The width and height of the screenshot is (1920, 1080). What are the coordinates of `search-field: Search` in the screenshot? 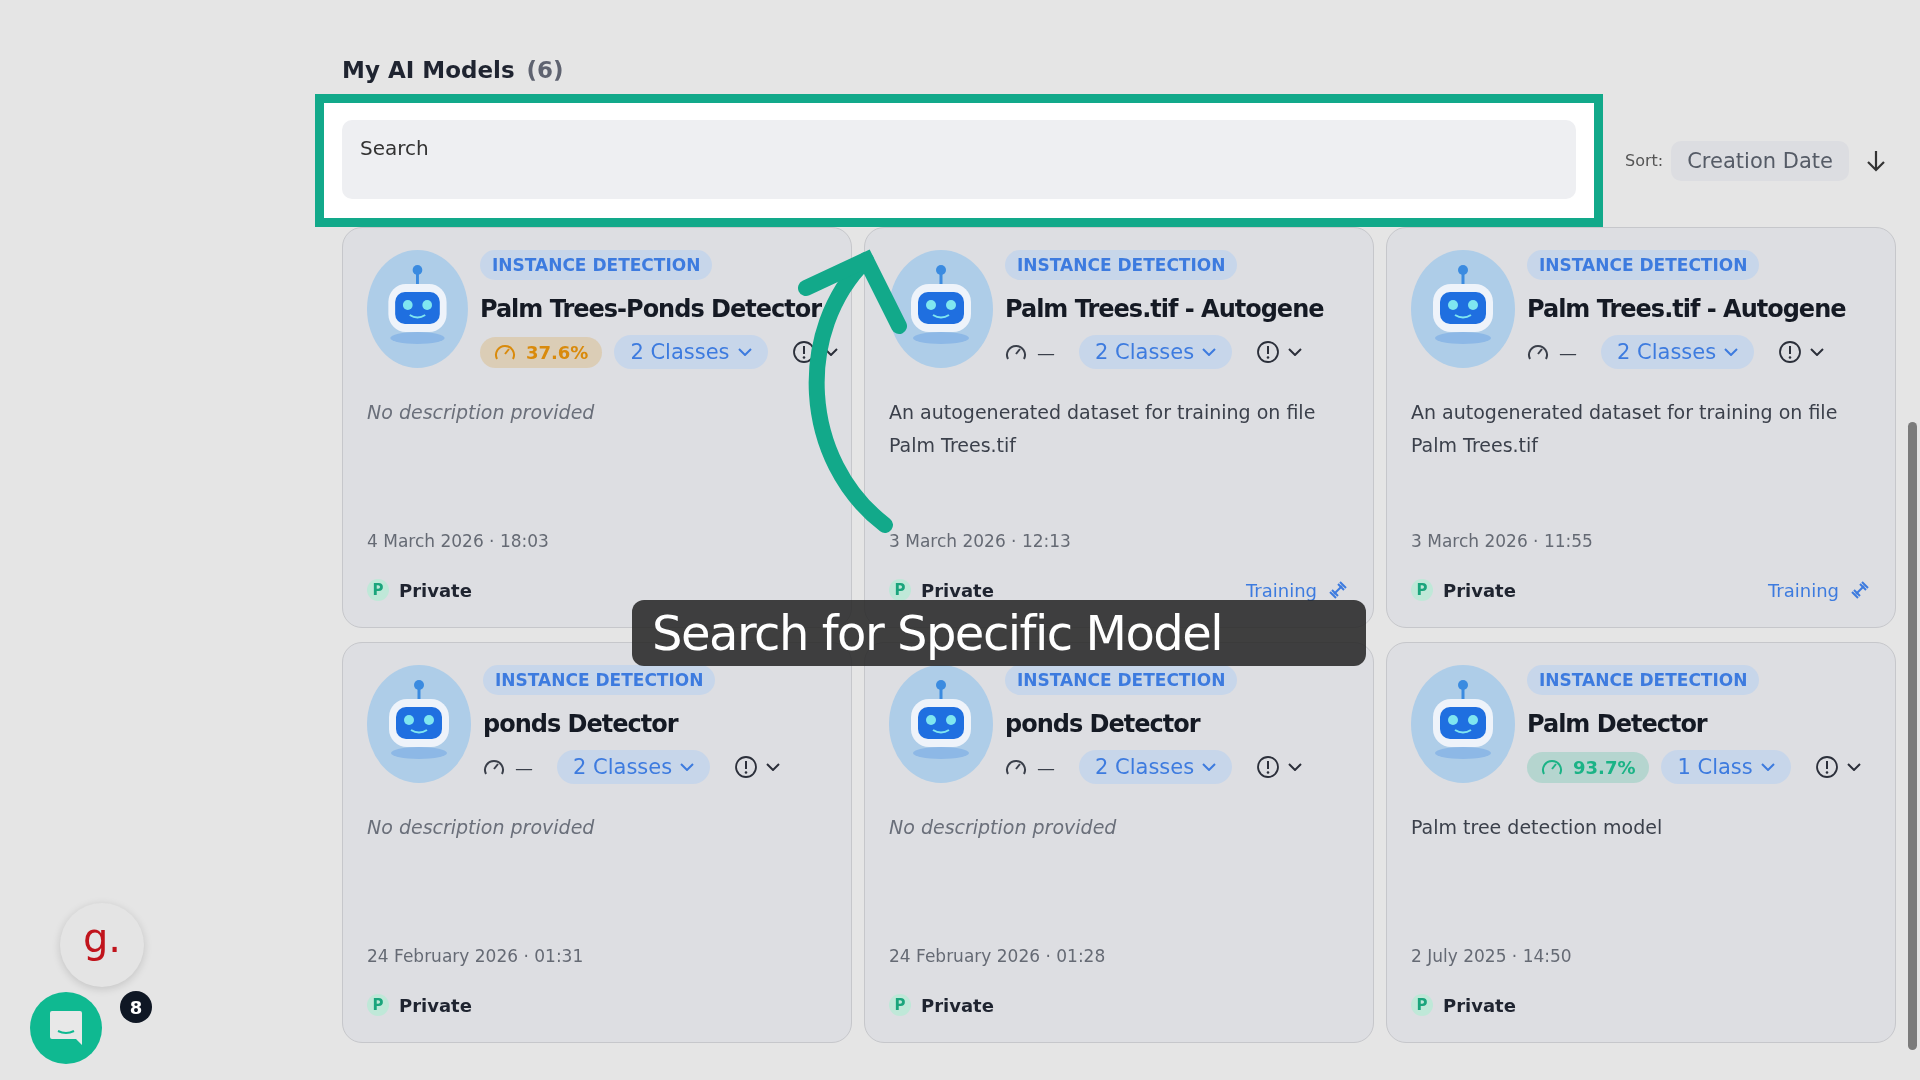 It's located at (959, 159).